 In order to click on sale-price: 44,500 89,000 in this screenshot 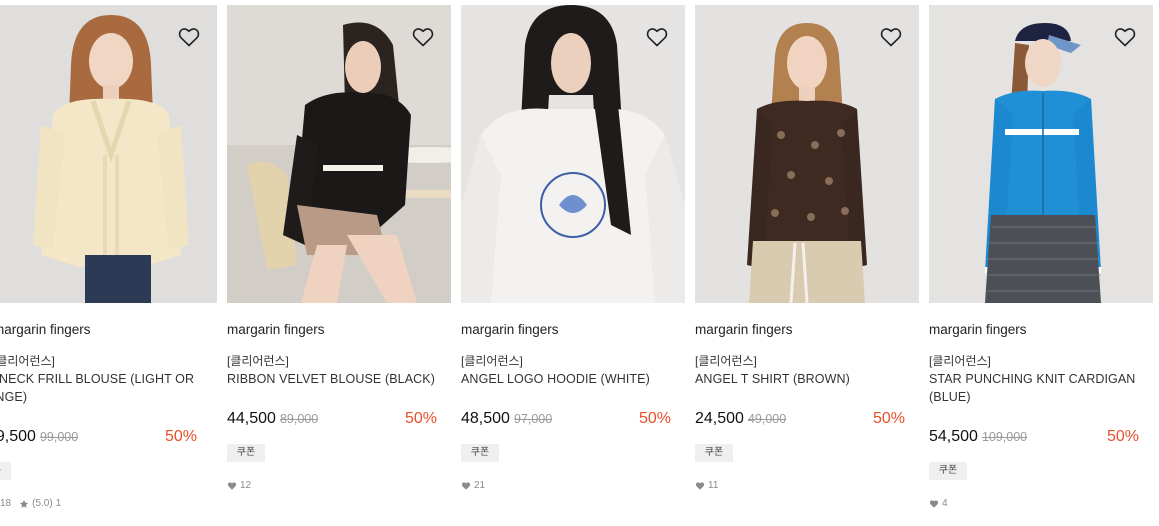, I will do `click(273, 418)`.